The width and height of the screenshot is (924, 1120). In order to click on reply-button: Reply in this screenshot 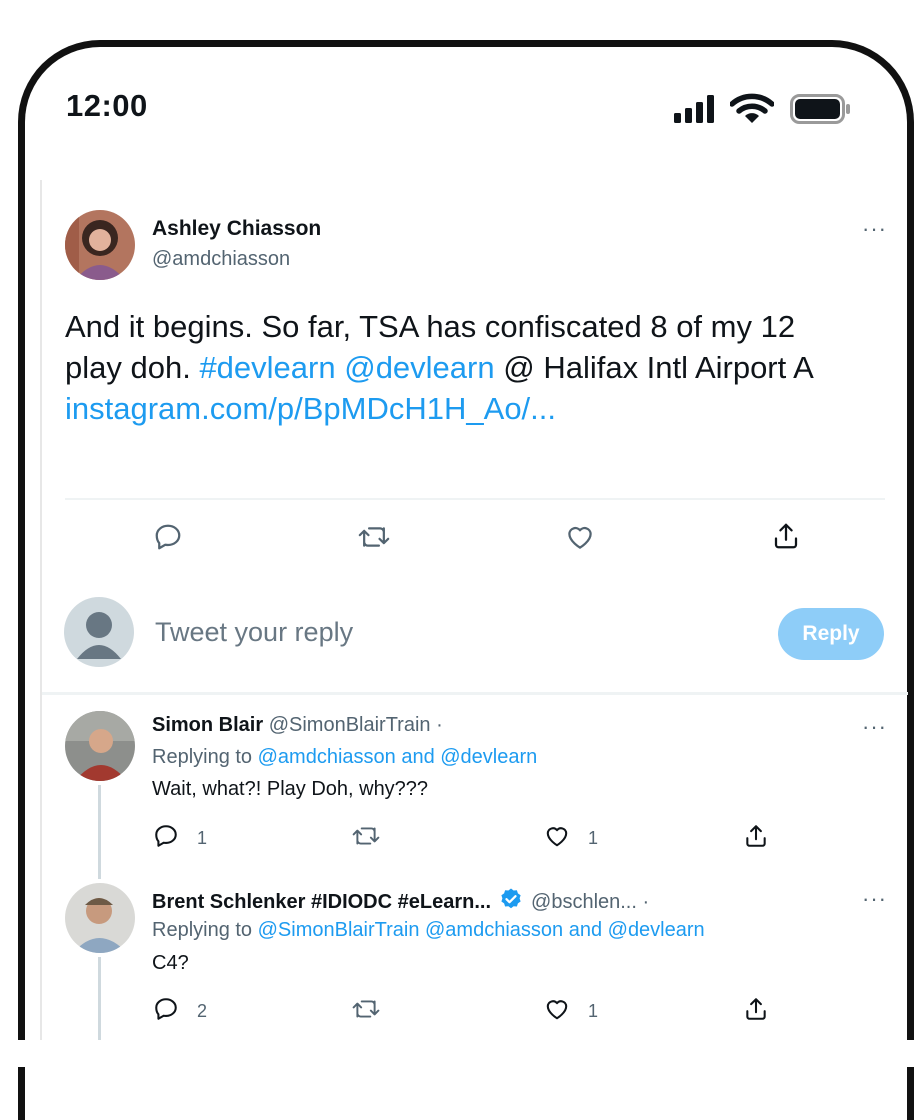, I will do `click(831, 634)`.